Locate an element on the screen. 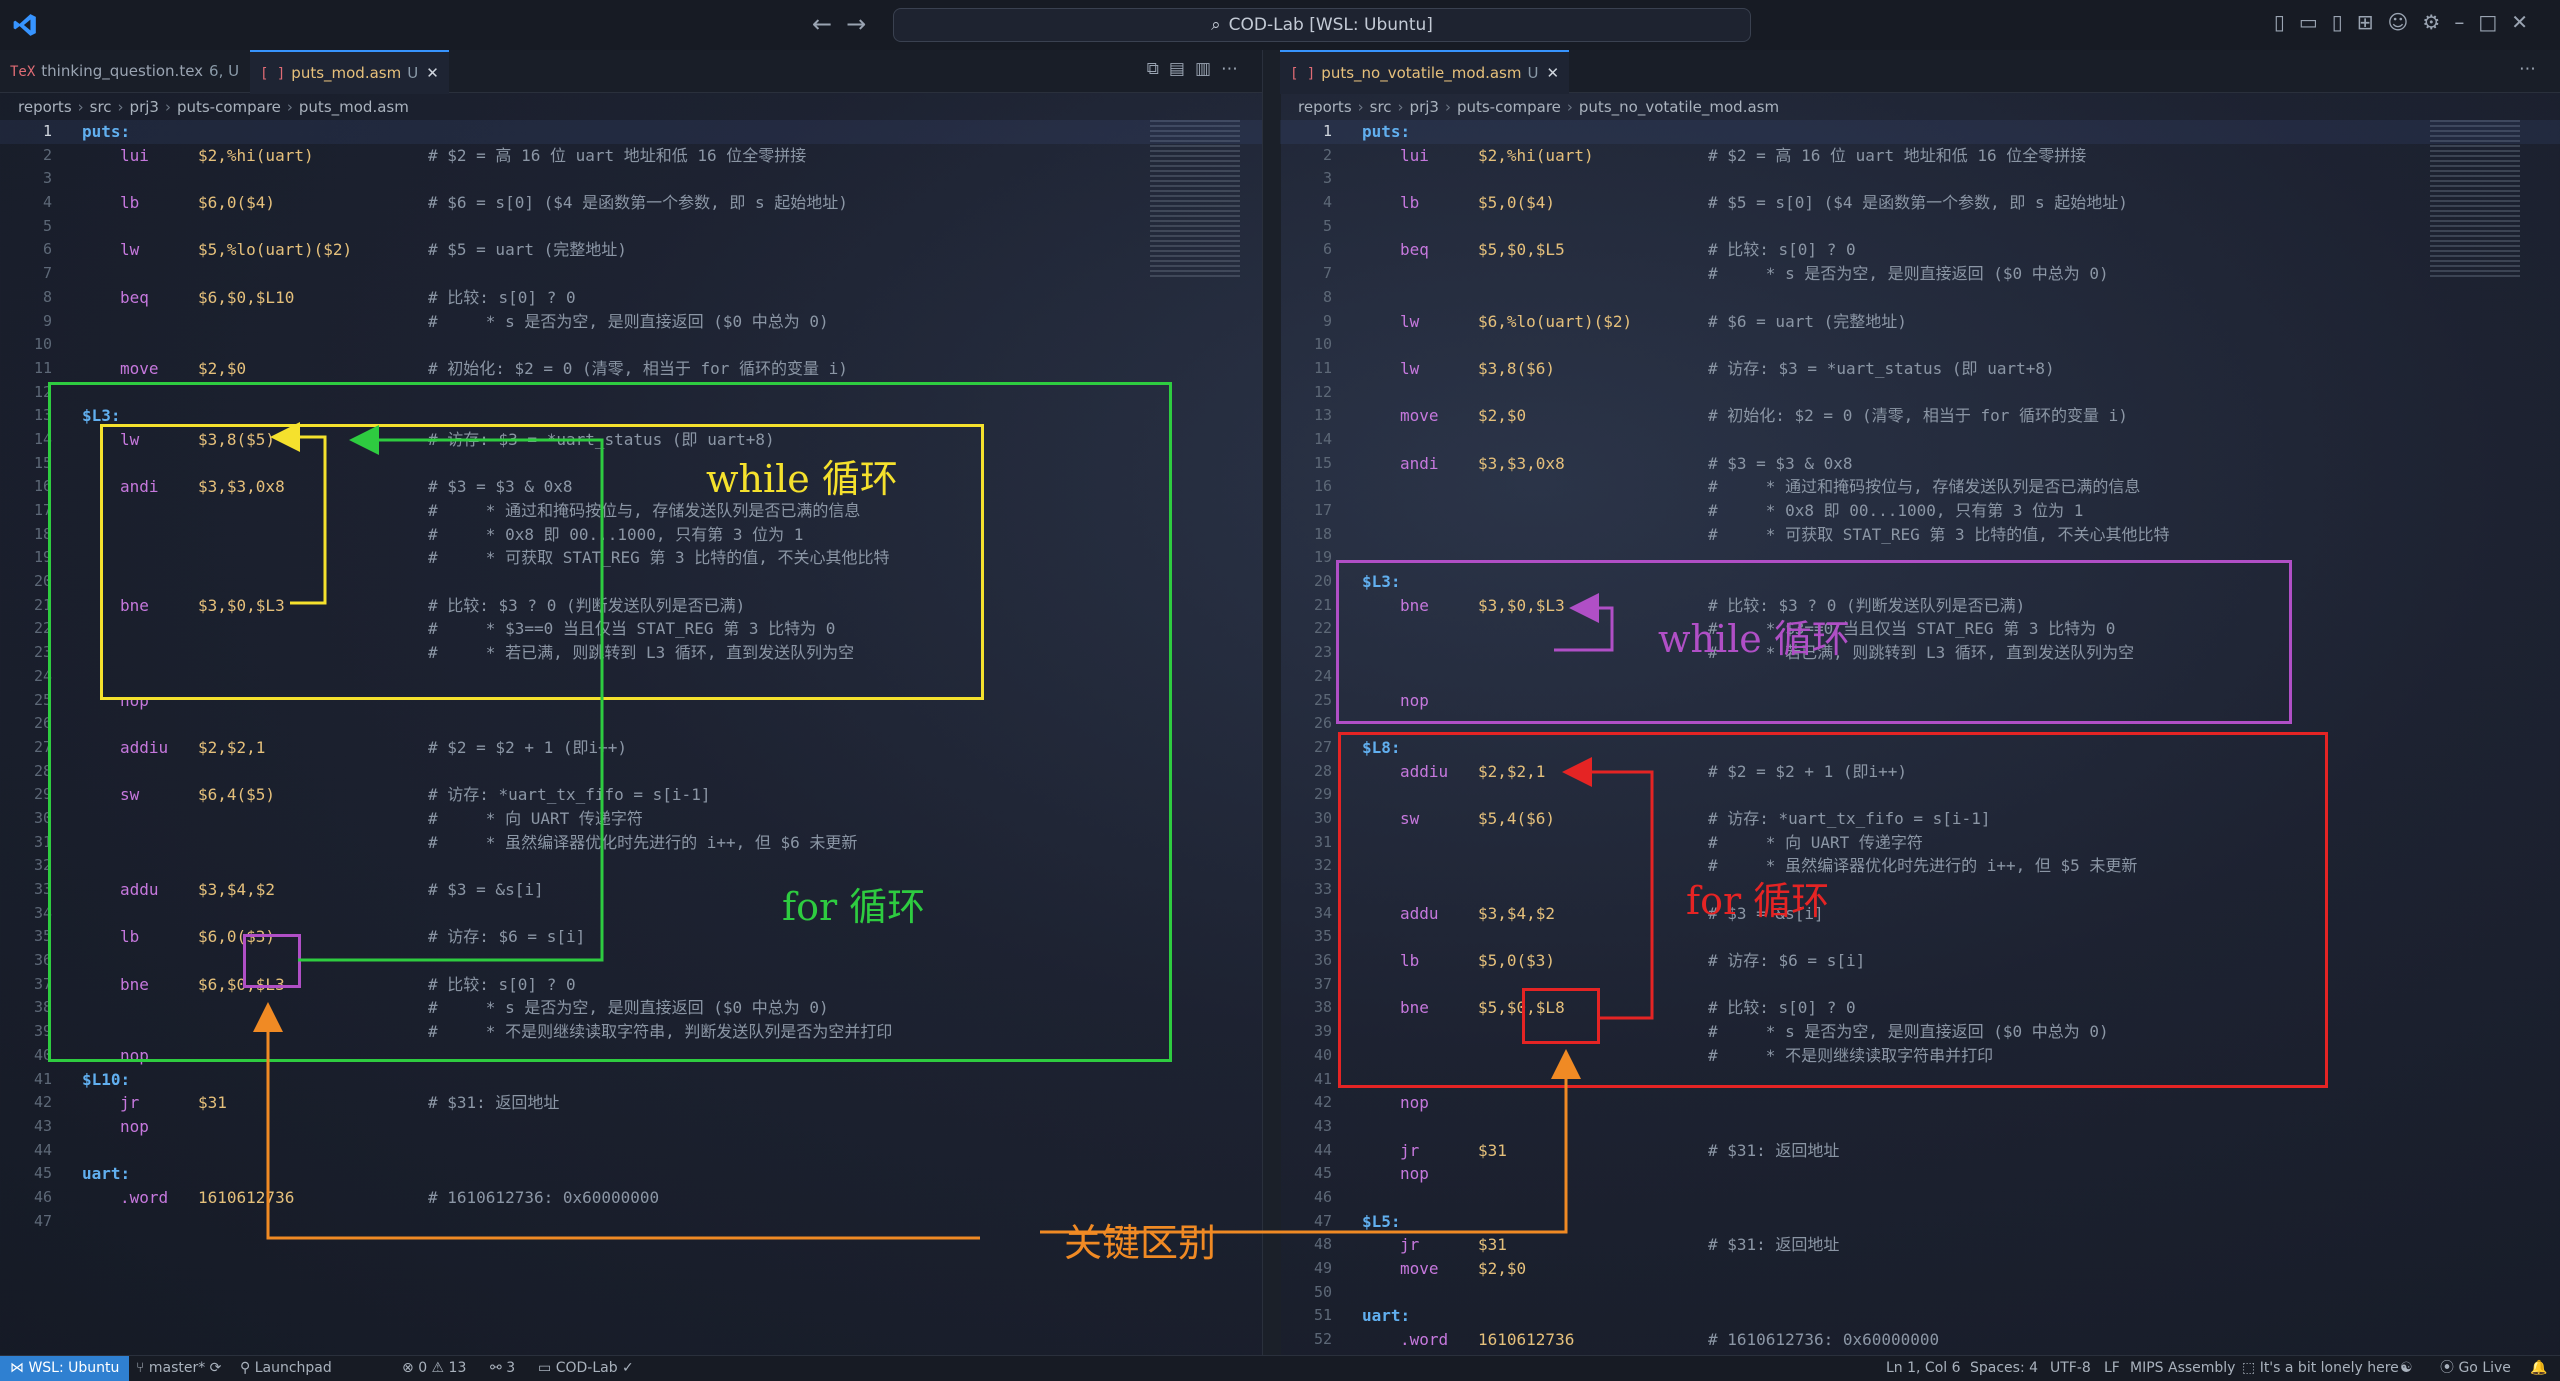  code-line: 6 lw $5,%lo(uart)($2) # $5 = uart (完整地址) is located at coordinates (631, 250).